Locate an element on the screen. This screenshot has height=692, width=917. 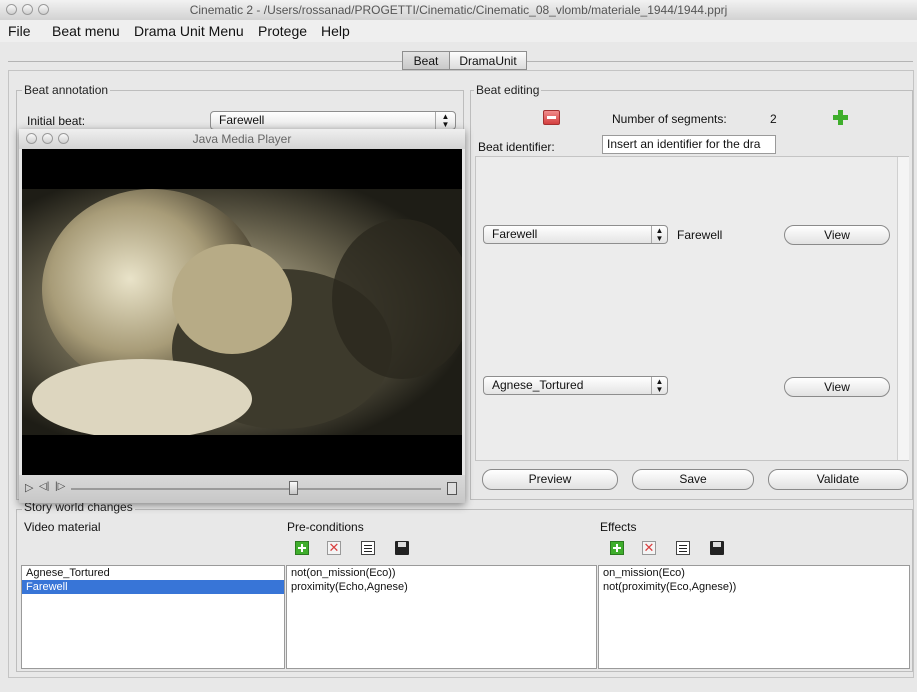
beat-identifier-label: Beat identifier: is located at coordinates (516, 147).